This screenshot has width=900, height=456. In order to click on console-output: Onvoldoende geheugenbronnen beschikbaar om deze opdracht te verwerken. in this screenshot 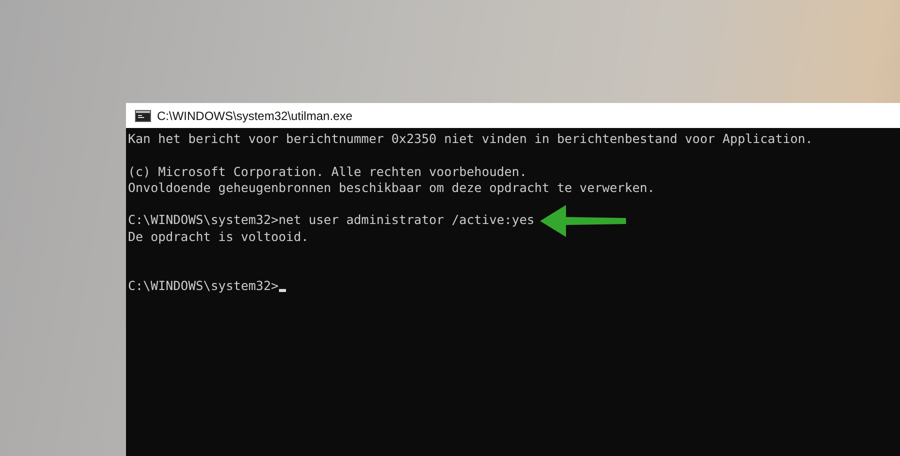, I will do `click(391, 188)`.